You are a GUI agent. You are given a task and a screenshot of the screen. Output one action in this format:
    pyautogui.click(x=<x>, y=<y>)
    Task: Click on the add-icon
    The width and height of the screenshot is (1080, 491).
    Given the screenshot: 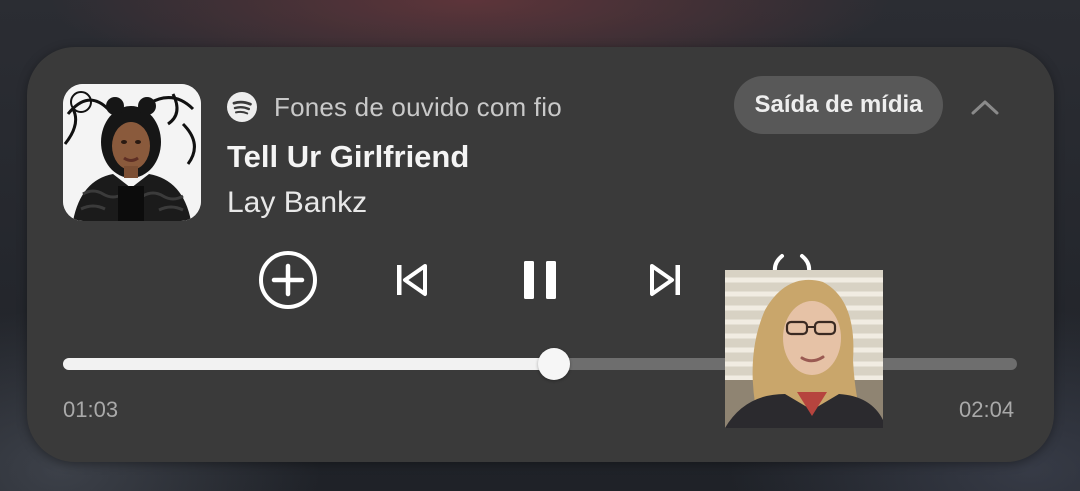 What is the action you would take?
    pyautogui.click(x=288, y=280)
    